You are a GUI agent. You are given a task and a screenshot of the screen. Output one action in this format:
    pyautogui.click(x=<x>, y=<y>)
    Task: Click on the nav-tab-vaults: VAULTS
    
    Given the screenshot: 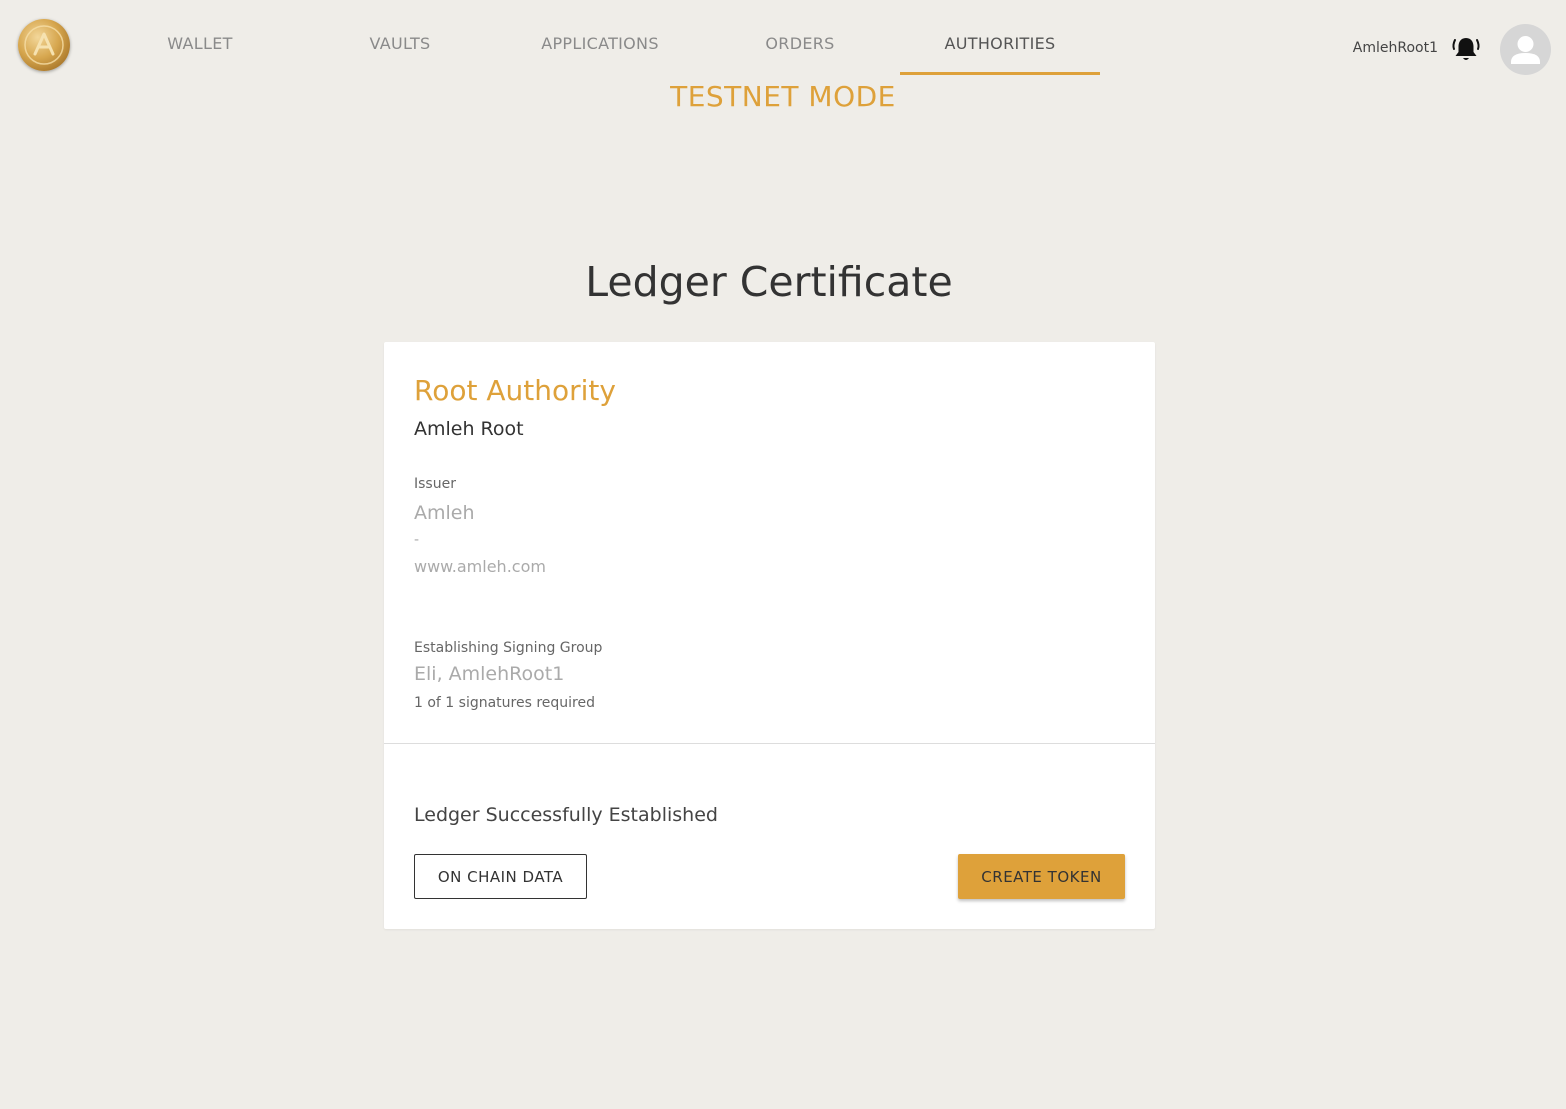 What is the action you would take?
    pyautogui.click(x=400, y=37)
    